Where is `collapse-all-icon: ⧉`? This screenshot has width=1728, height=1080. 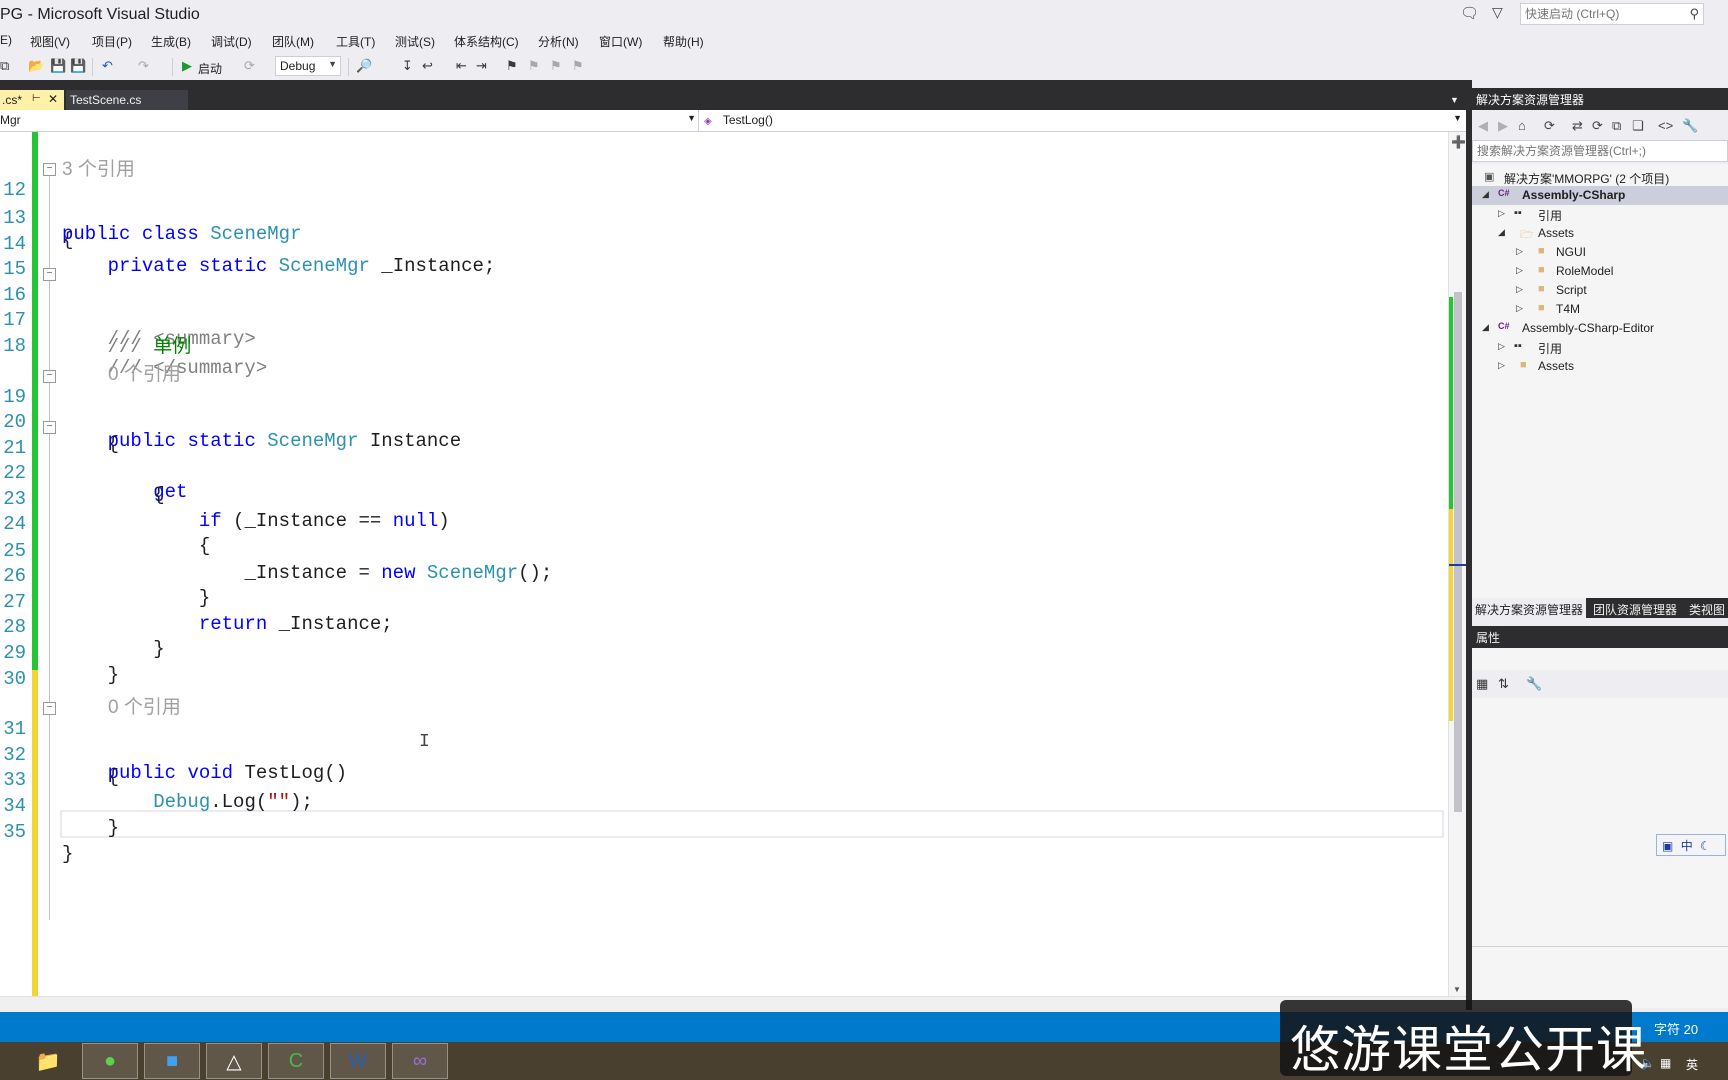
collapse-all-icon: ⧉ is located at coordinates (1616, 126).